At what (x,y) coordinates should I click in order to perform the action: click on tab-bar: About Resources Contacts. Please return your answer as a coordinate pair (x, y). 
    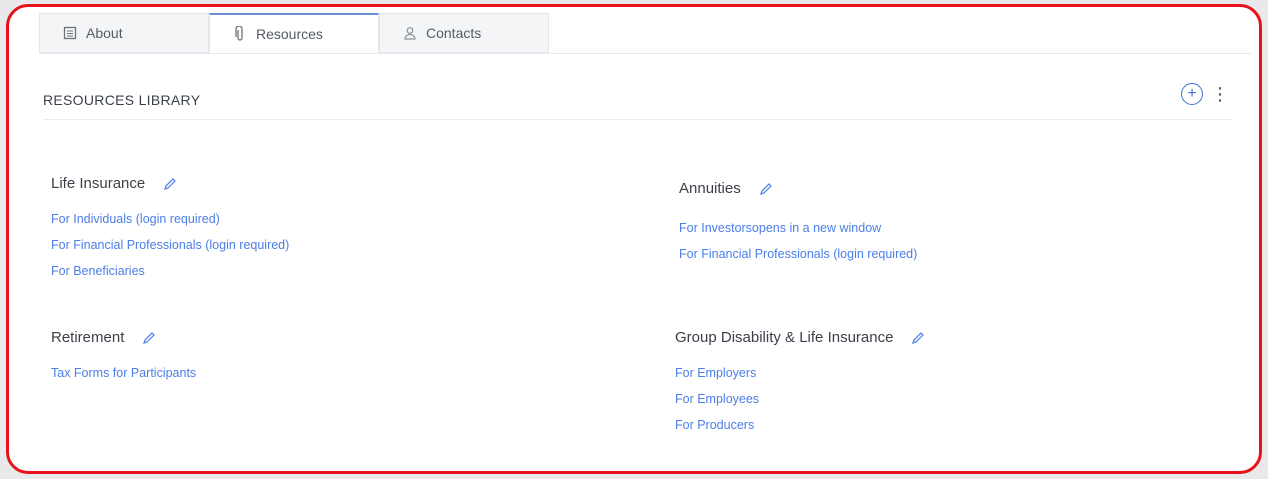
    Looking at the image, I should click on (294, 34).